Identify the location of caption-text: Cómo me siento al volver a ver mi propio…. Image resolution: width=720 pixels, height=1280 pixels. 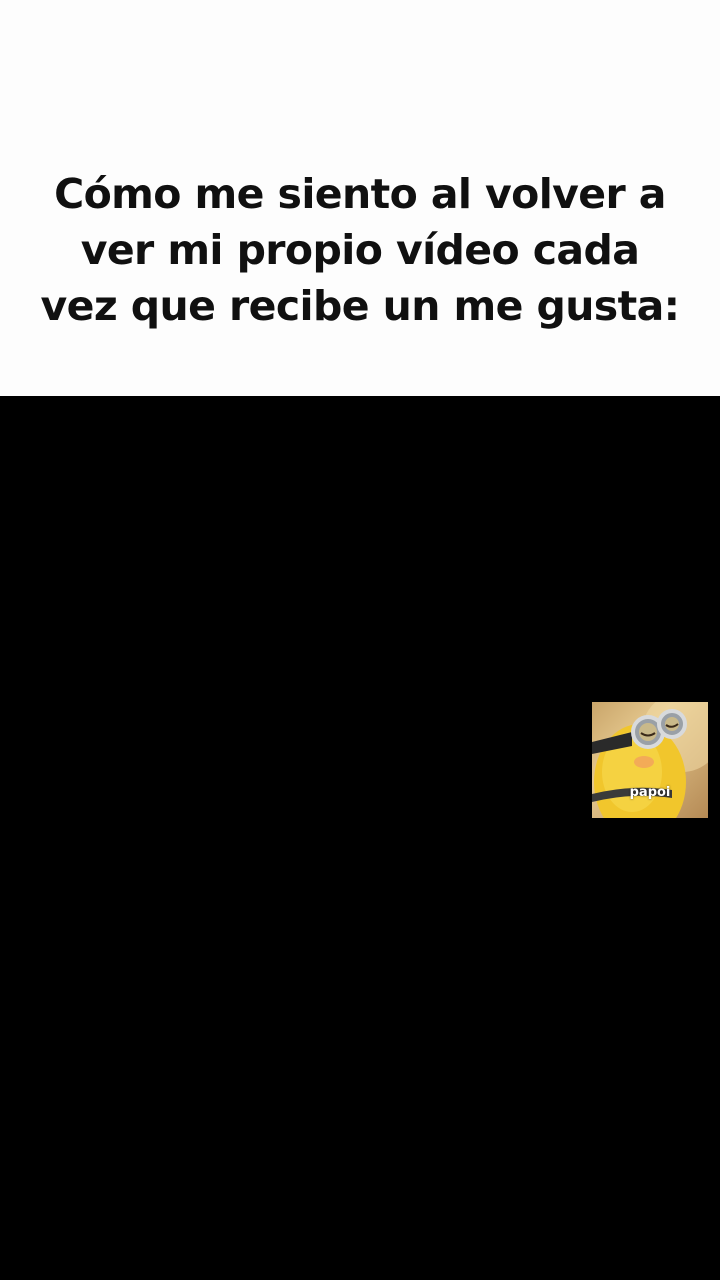
(360, 250).